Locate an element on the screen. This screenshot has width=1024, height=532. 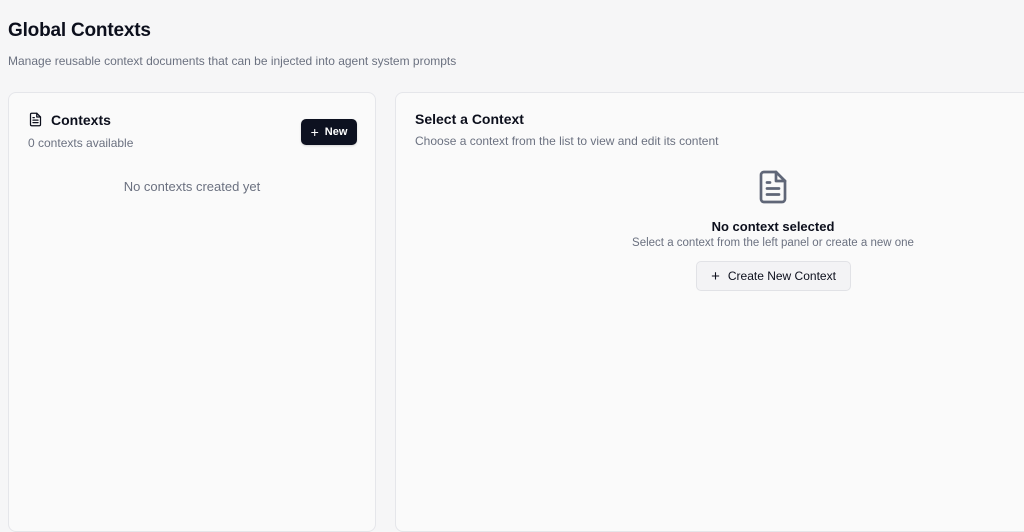
new-context-button-label: New is located at coordinates (336, 132).